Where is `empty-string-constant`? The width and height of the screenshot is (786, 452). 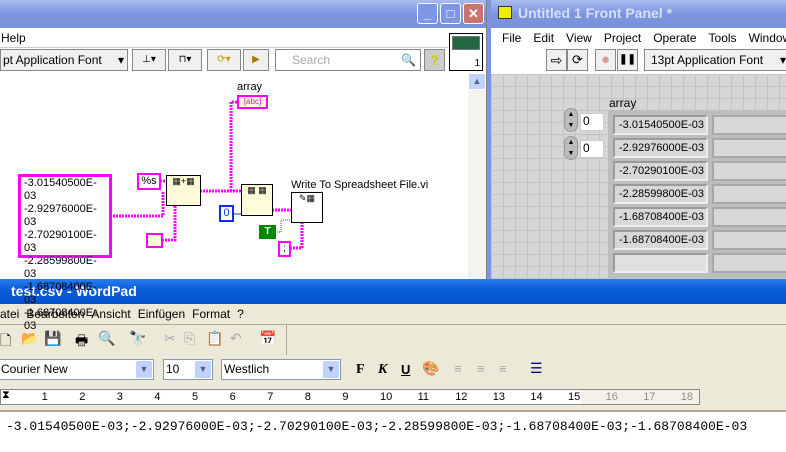 empty-string-constant is located at coordinates (154, 240).